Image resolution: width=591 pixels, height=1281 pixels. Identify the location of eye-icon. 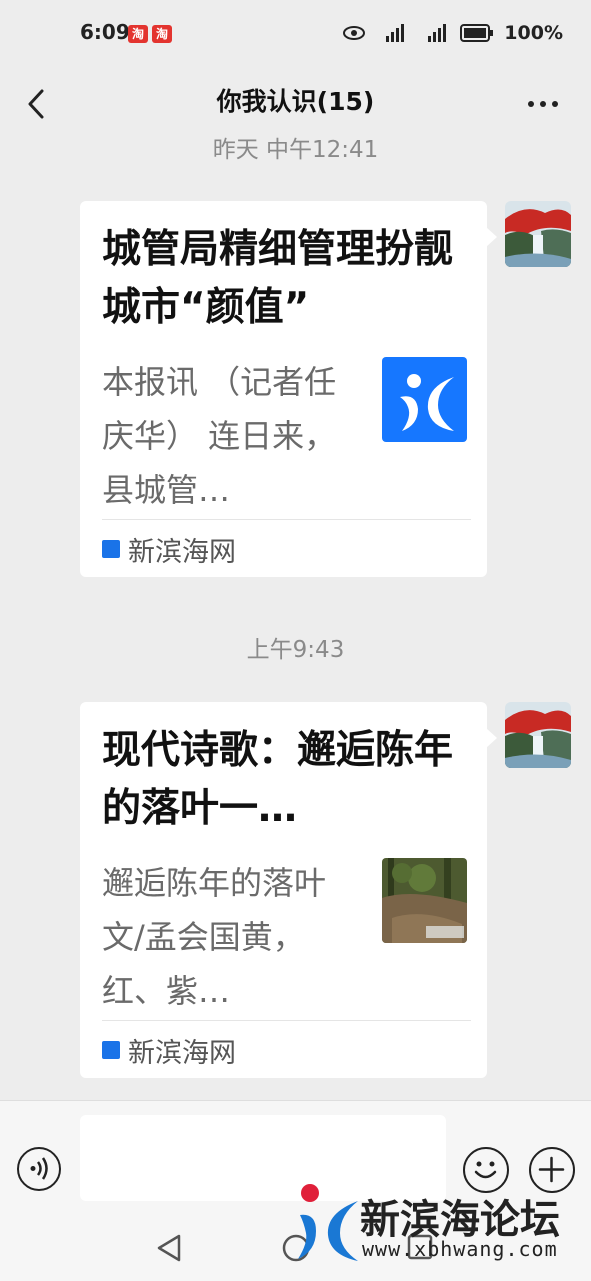
(354, 33).